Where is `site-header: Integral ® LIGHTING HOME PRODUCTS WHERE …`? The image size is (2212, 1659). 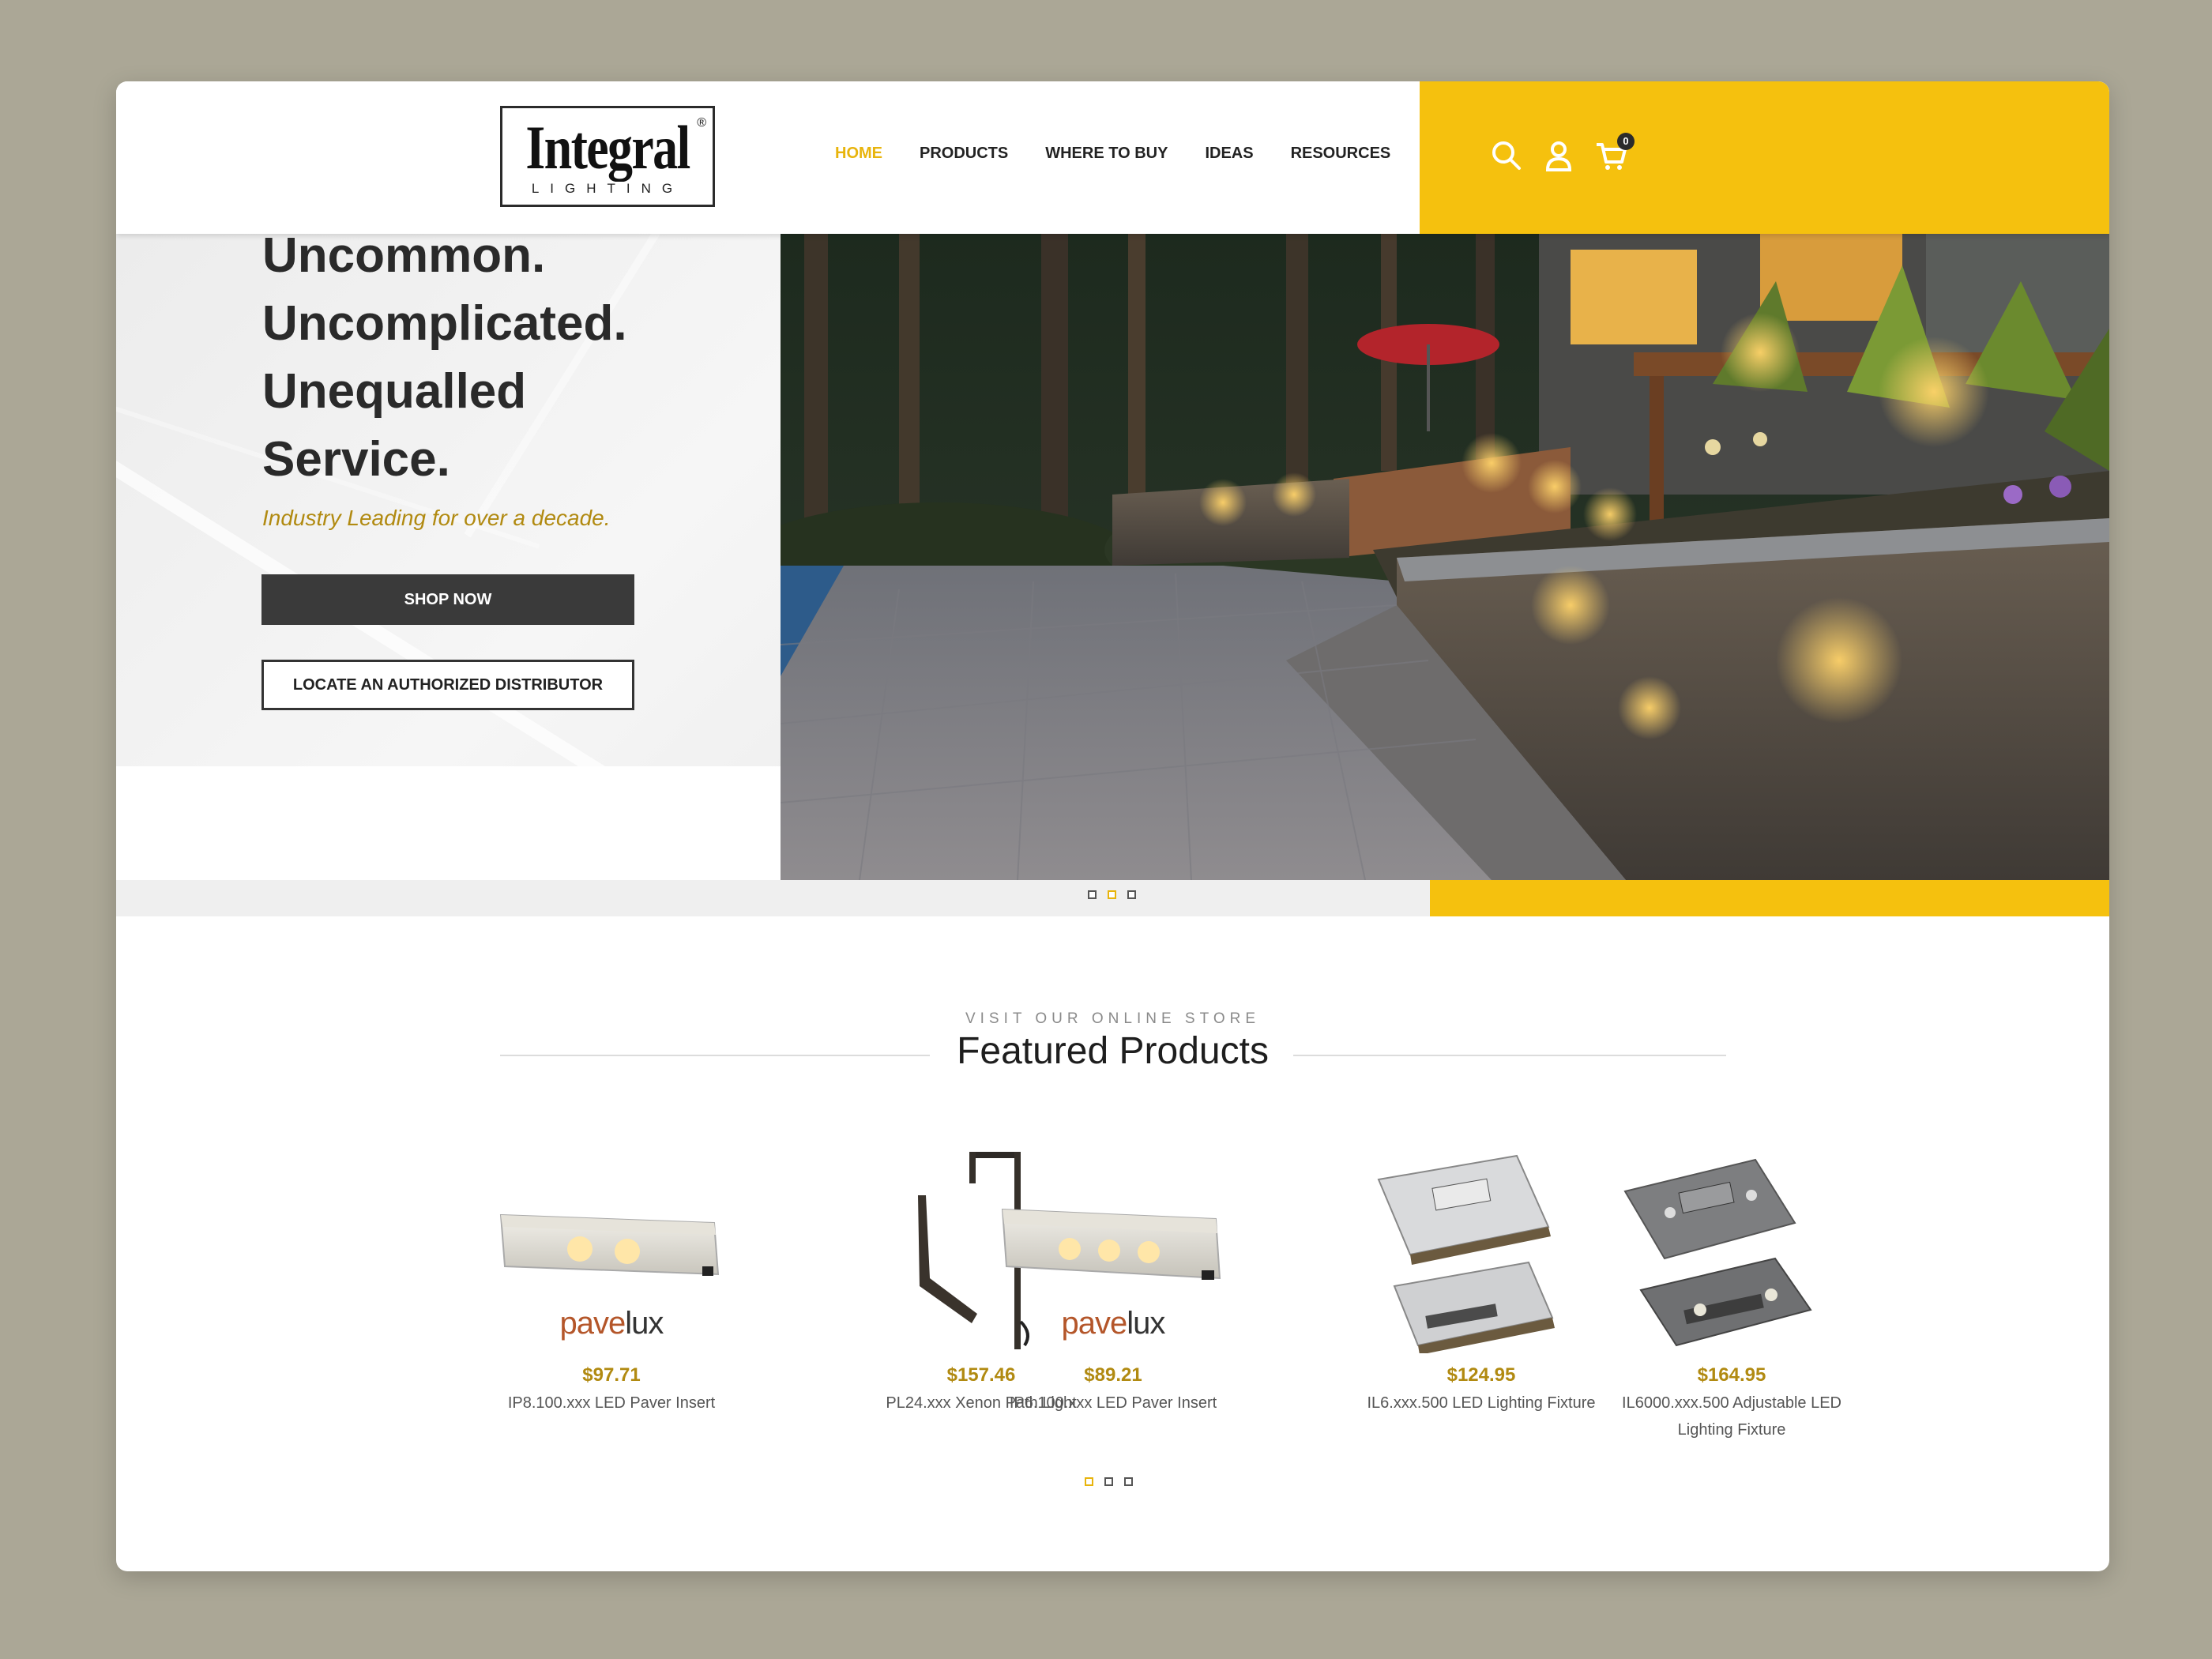 site-header: Integral ® LIGHTING HOME PRODUCTS WHERE … is located at coordinates (1112, 158).